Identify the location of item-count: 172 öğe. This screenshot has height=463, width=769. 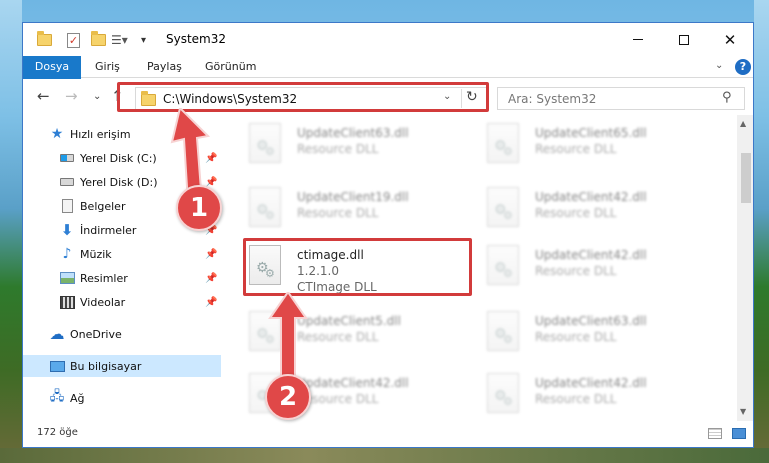
(57, 432).